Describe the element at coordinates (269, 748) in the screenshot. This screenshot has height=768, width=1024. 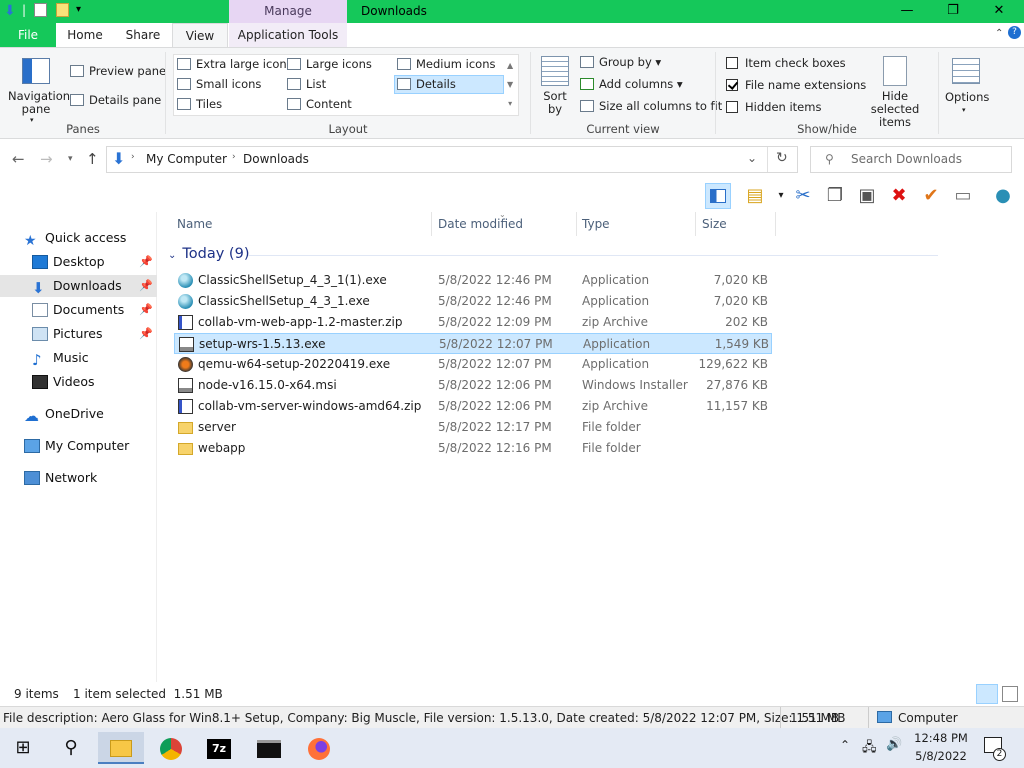
I see `command-prompt-taskbar-button` at that location.